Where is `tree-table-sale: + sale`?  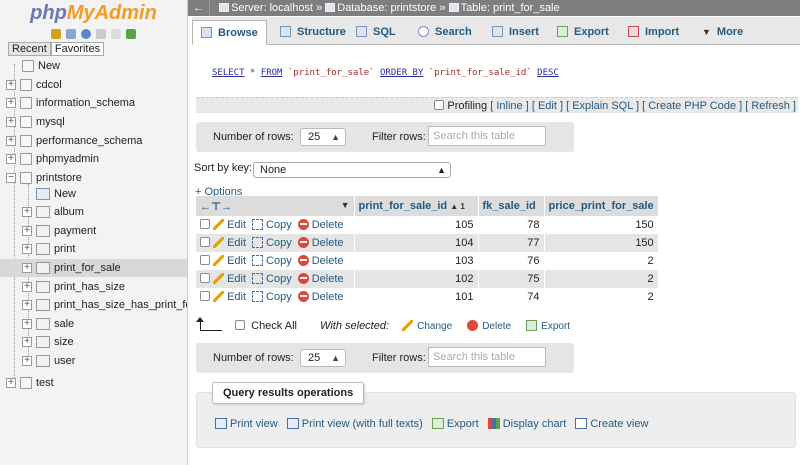 tree-table-sale: + sale is located at coordinates (93, 324).